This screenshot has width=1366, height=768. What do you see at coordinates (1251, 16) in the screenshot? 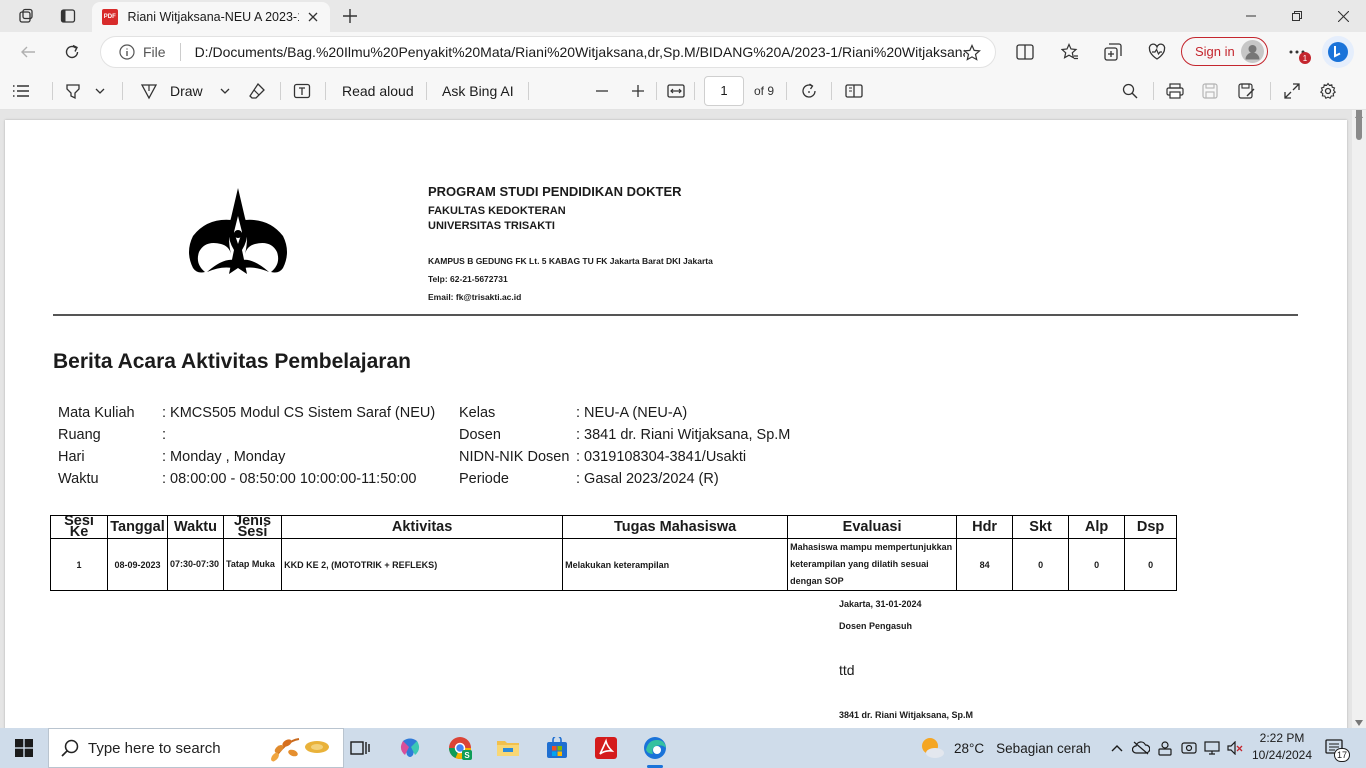
I see `minimize-button` at bounding box center [1251, 16].